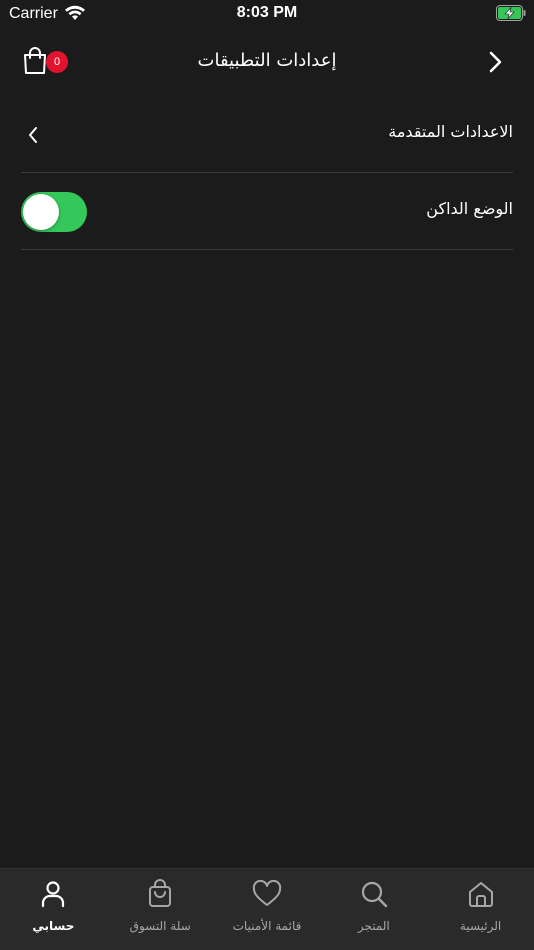  I want to click on chevron-right-icon, so click(496, 62).